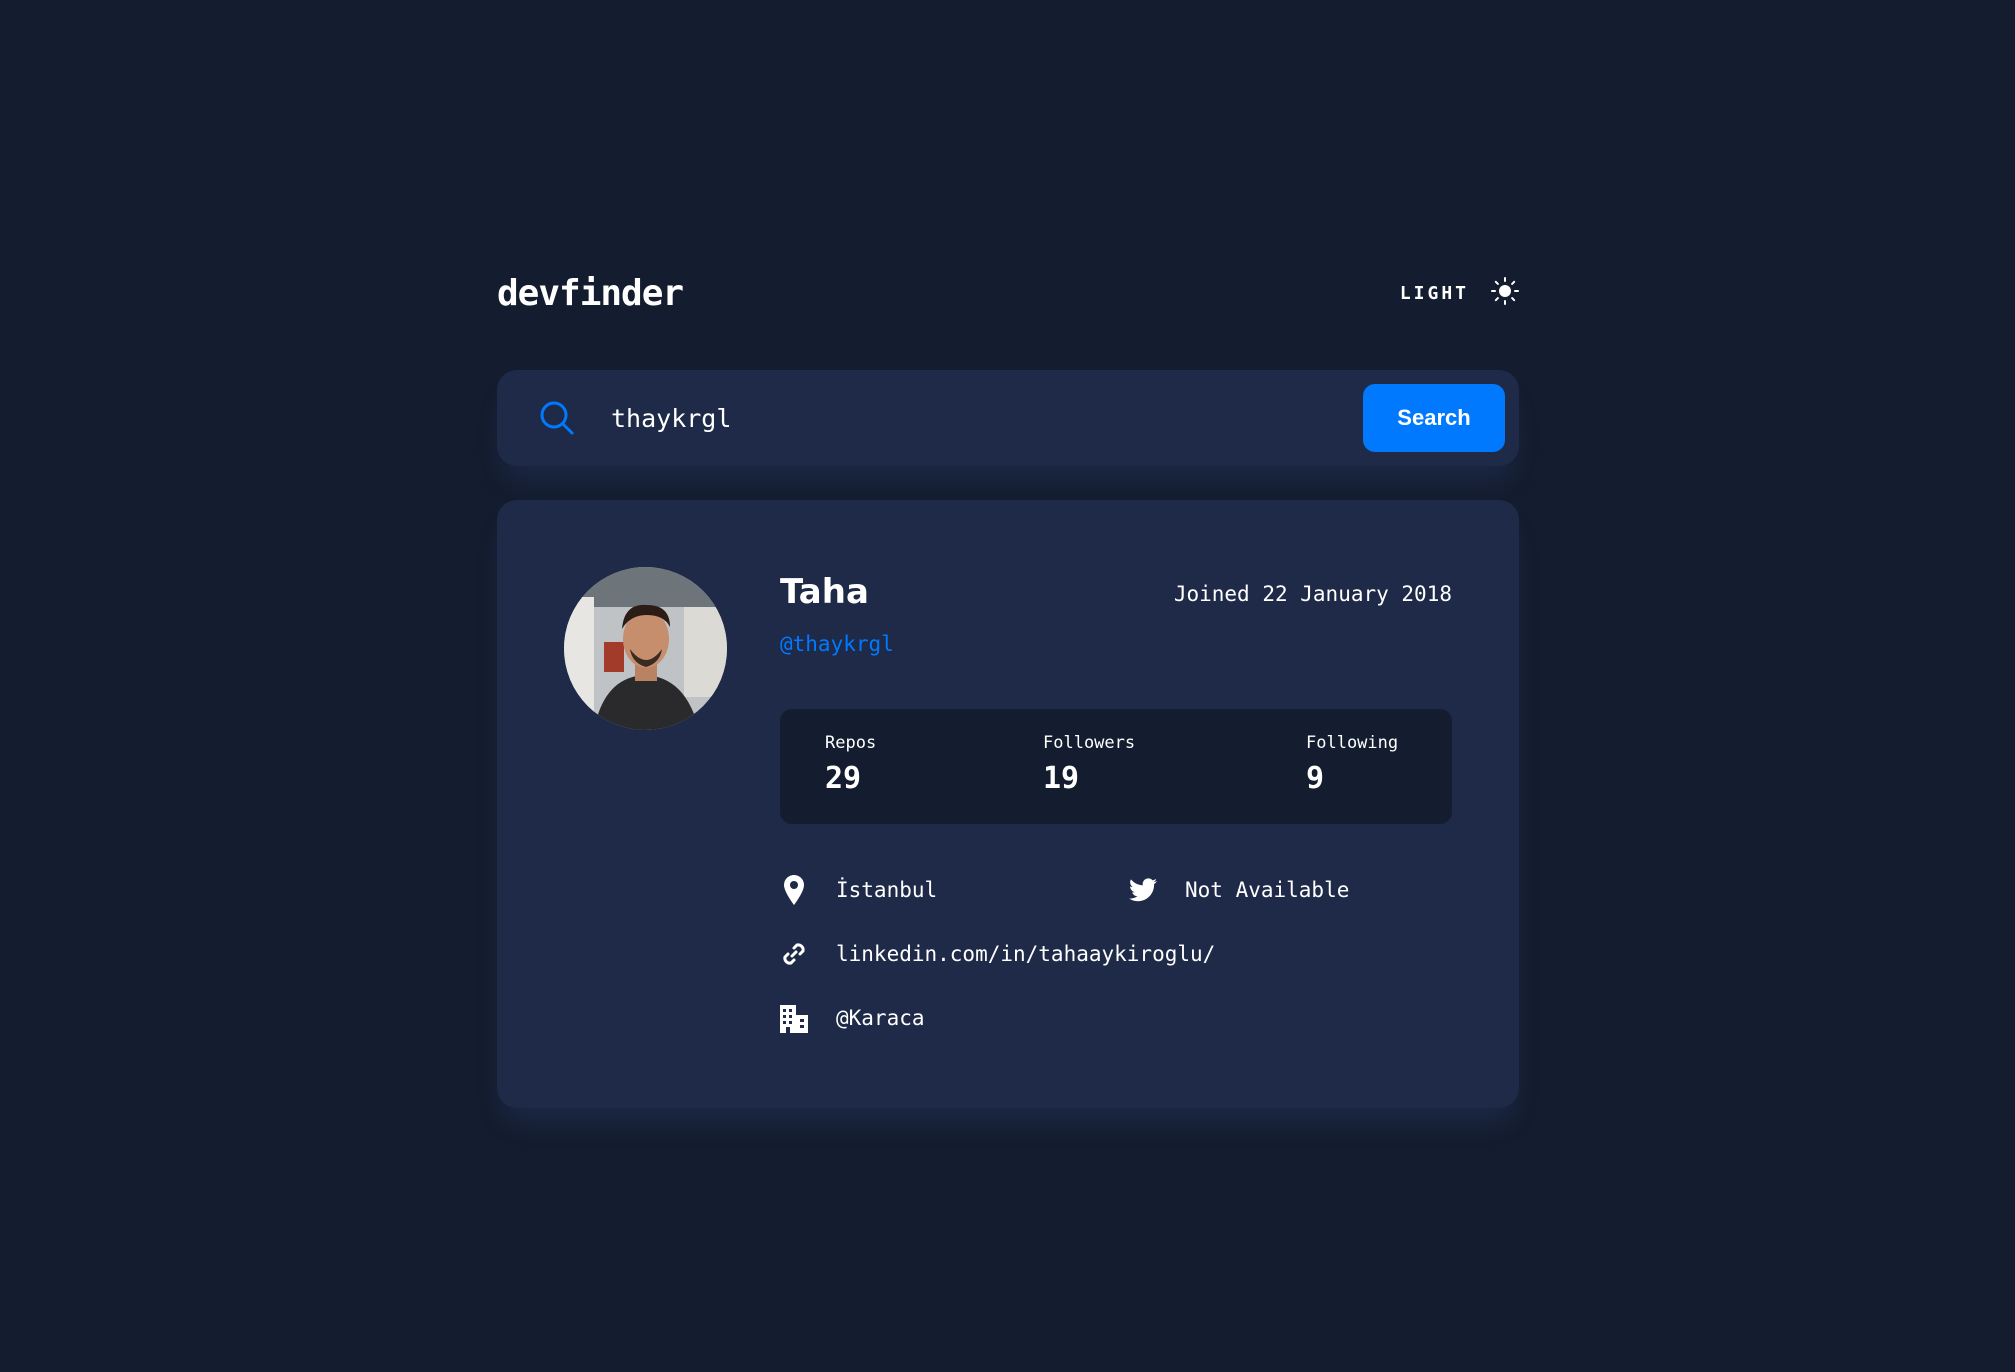  Describe the element at coordinates (590, 293) in the screenshot. I see `app-logo: devfinder` at that location.